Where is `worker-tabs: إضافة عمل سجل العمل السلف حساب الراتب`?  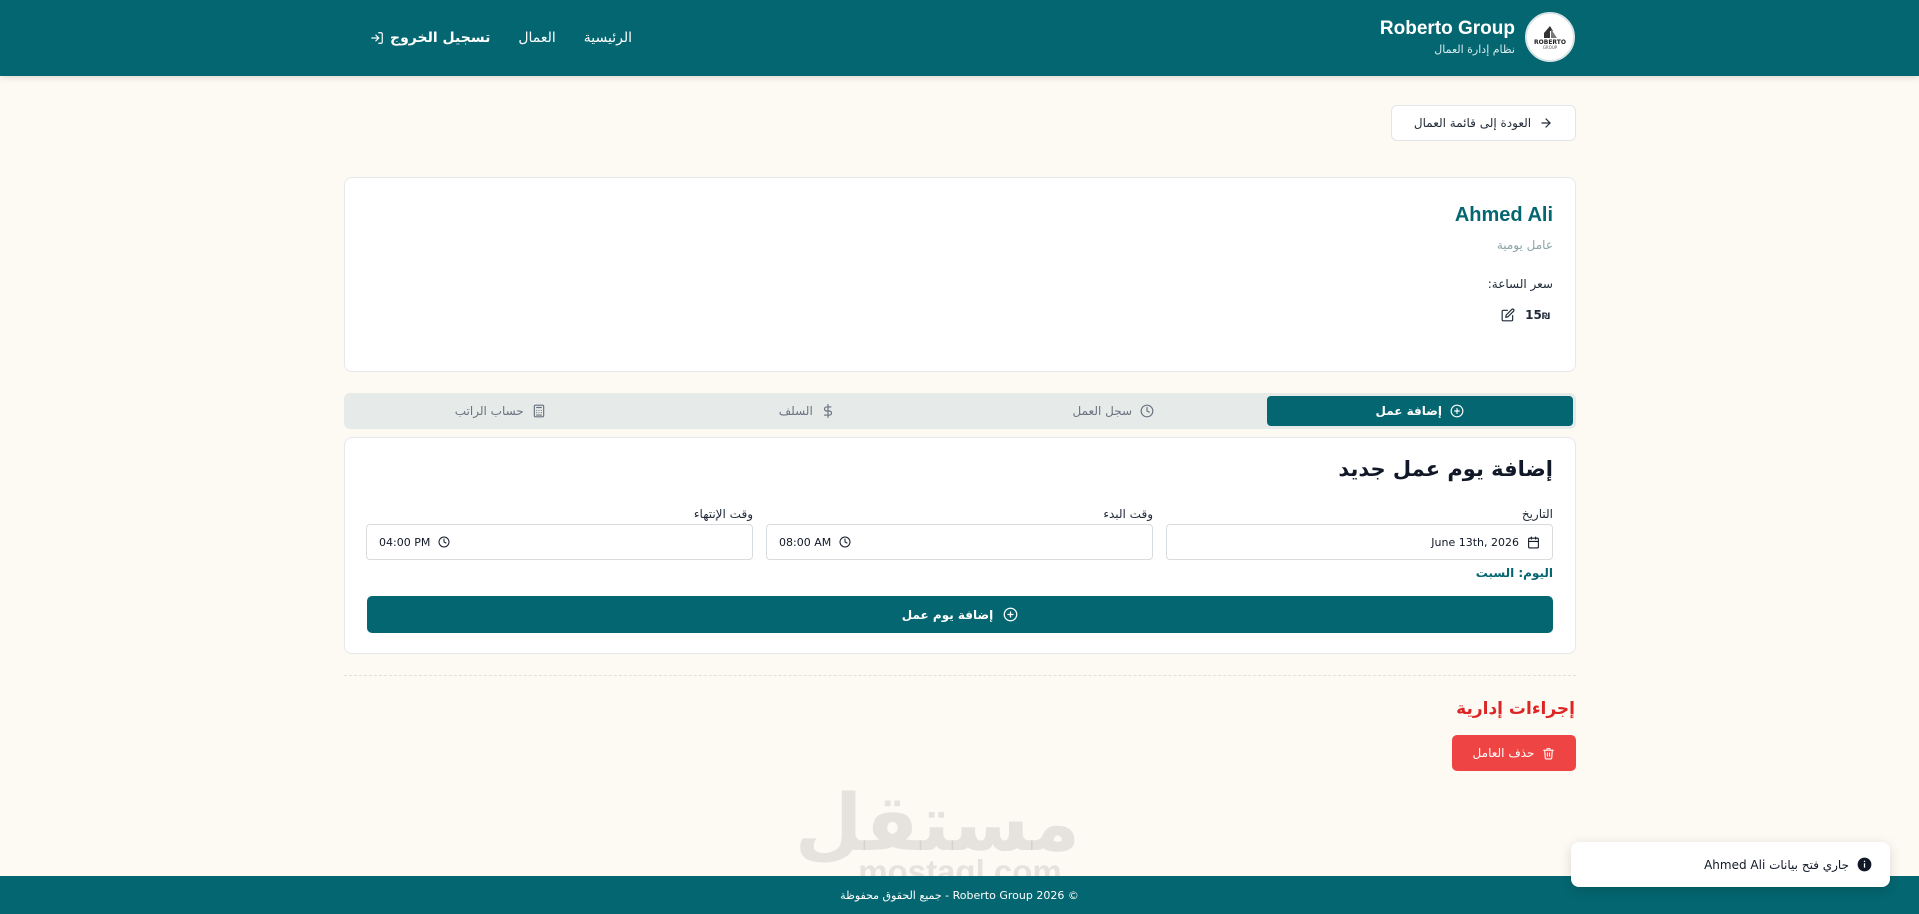
worker-tabs: إضافة عمل سجل العمل السلف حساب الراتب is located at coordinates (960, 411).